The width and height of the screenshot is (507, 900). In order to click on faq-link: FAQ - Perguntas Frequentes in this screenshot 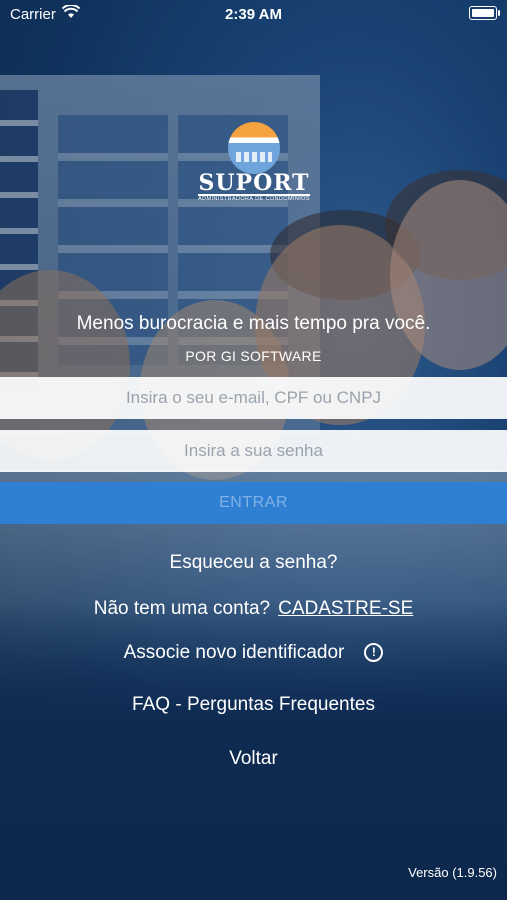, I will do `click(253, 705)`.